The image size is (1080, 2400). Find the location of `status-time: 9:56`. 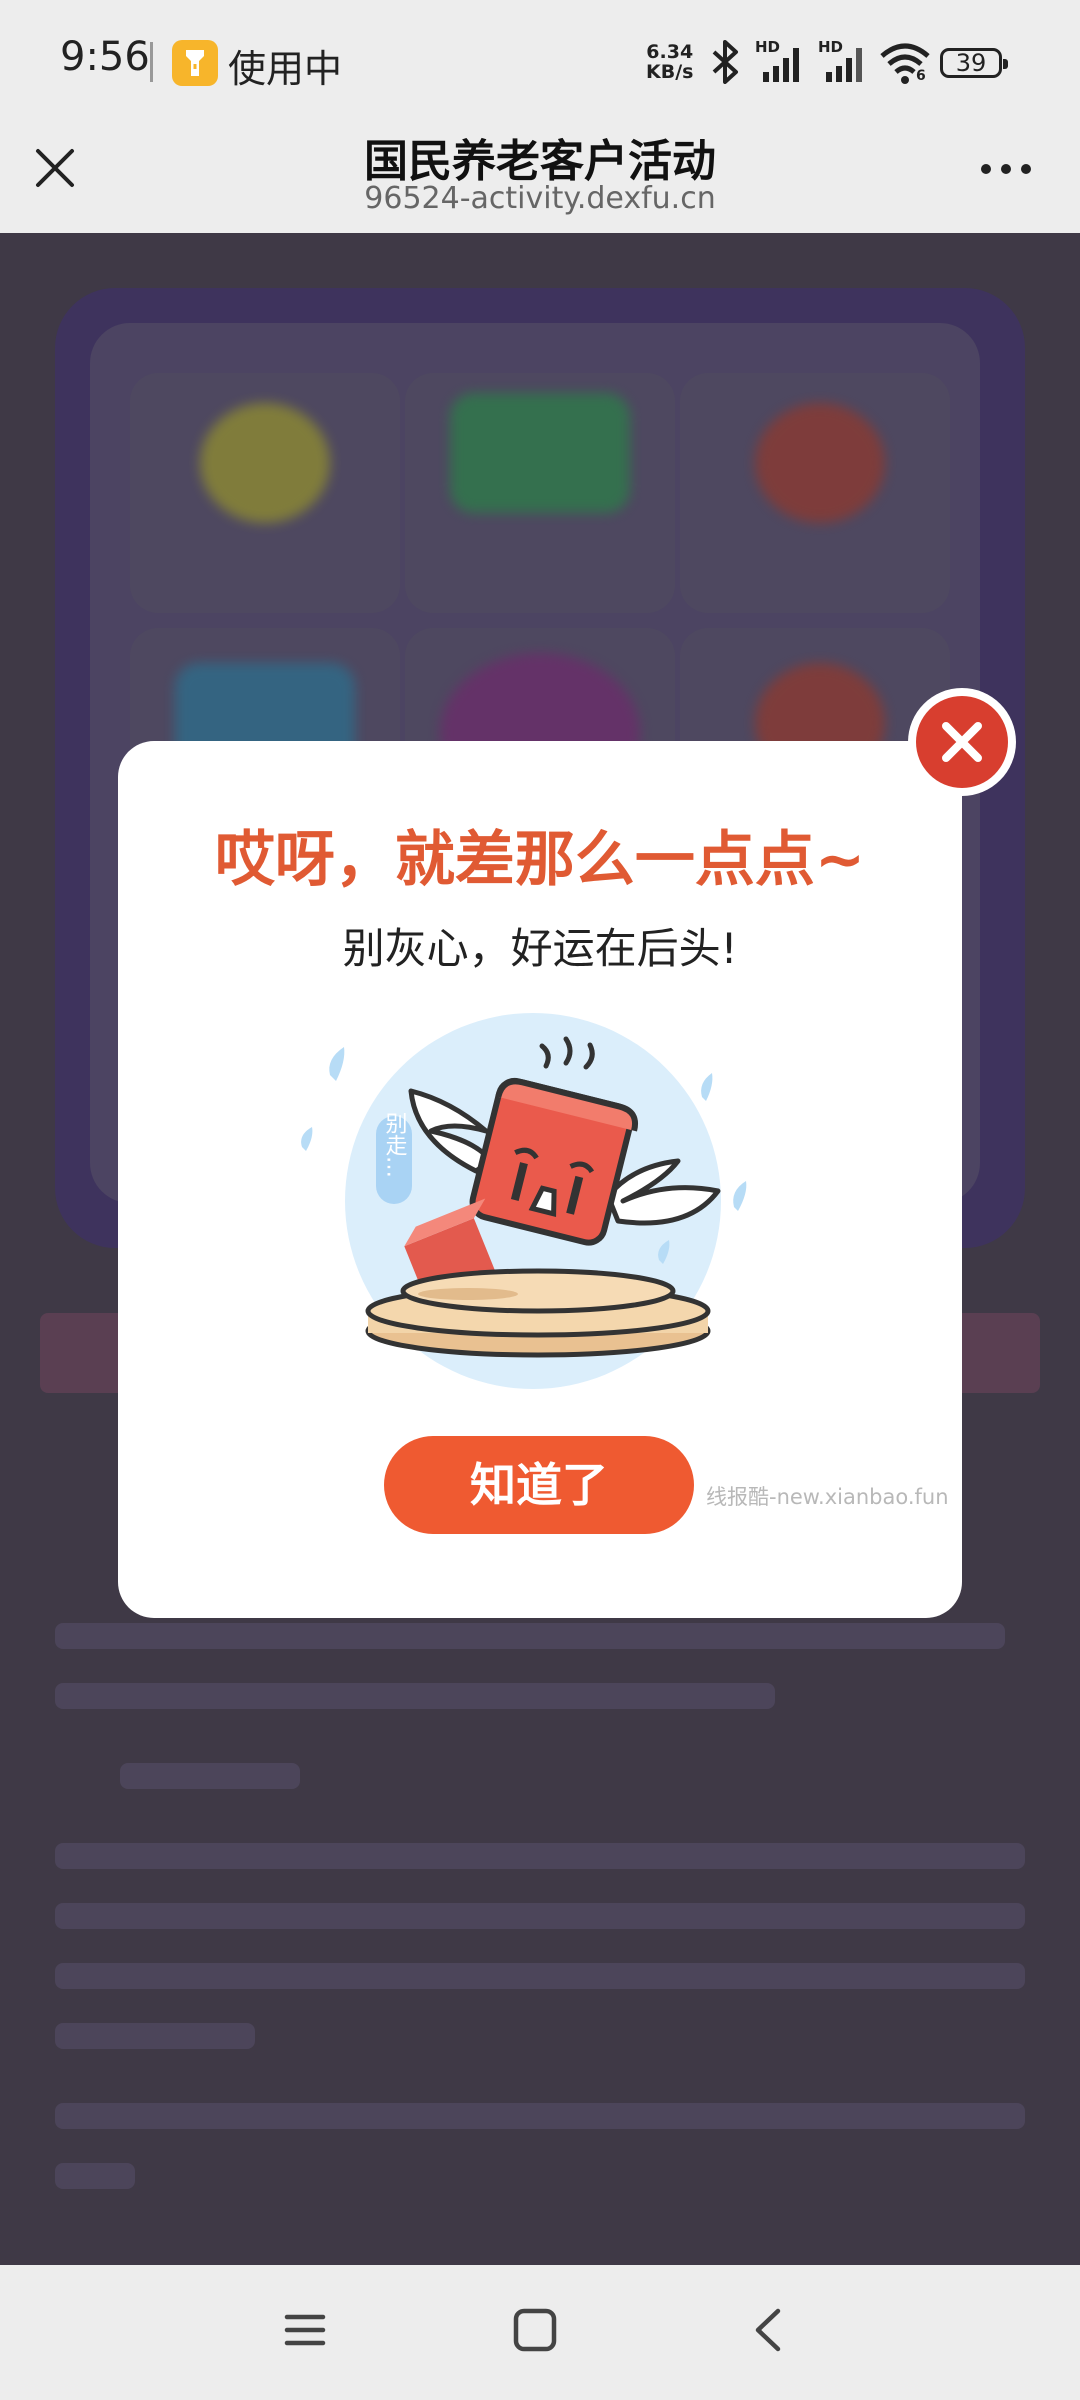

status-time: 9:56 is located at coordinates (105, 57).